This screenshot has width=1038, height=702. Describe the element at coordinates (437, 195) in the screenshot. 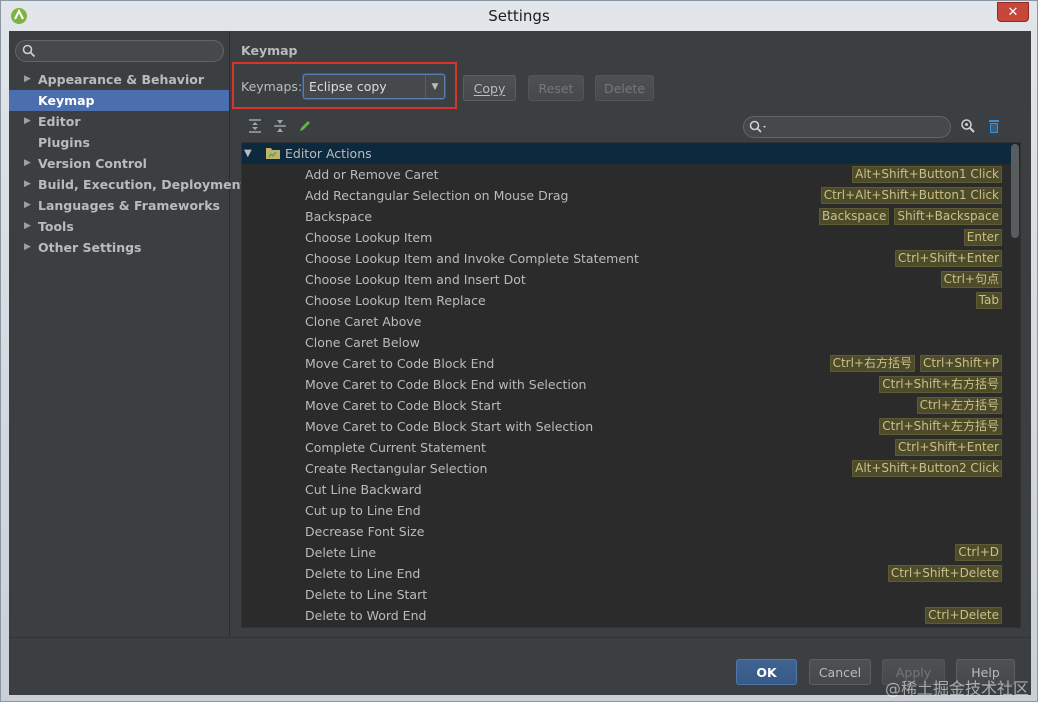

I see `action-label: Add Rectangular Selection on Mouse Drag` at that location.